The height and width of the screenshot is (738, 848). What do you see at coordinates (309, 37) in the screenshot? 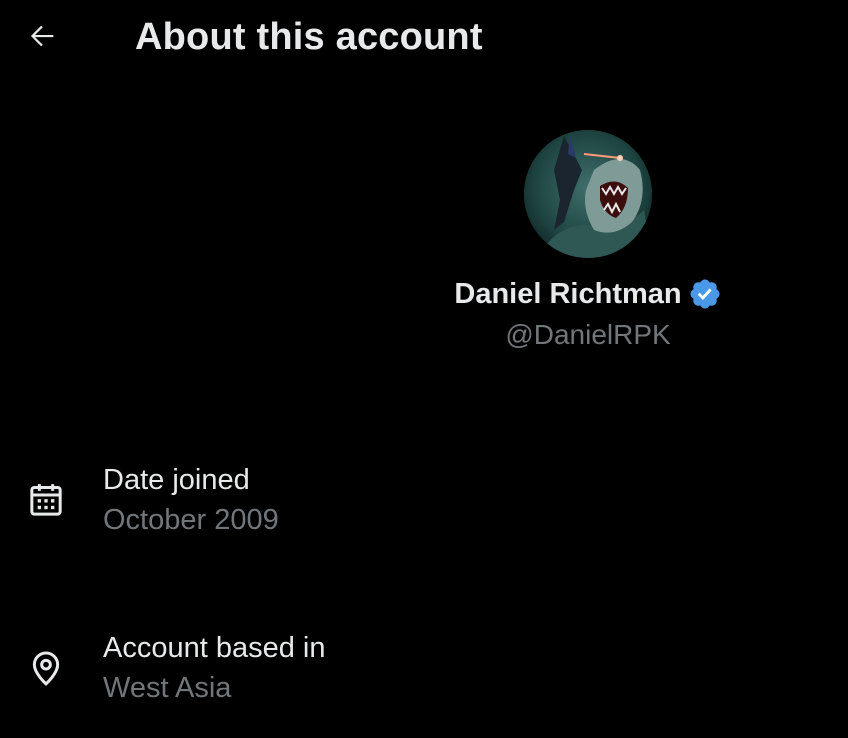
I see `page-title: About this account` at bounding box center [309, 37].